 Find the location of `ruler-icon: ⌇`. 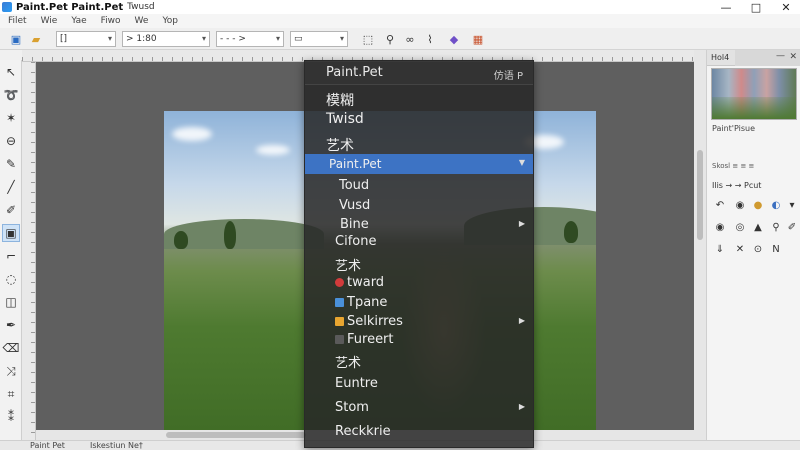

ruler-icon: ⌇ is located at coordinates (430, 39).